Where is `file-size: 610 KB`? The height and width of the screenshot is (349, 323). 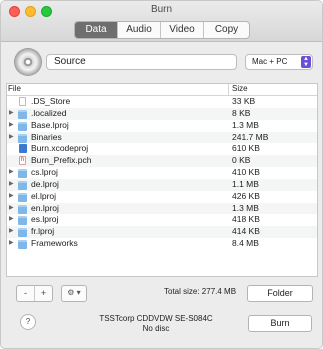 file-size: 610 KB is located at coordinates (246, 148).